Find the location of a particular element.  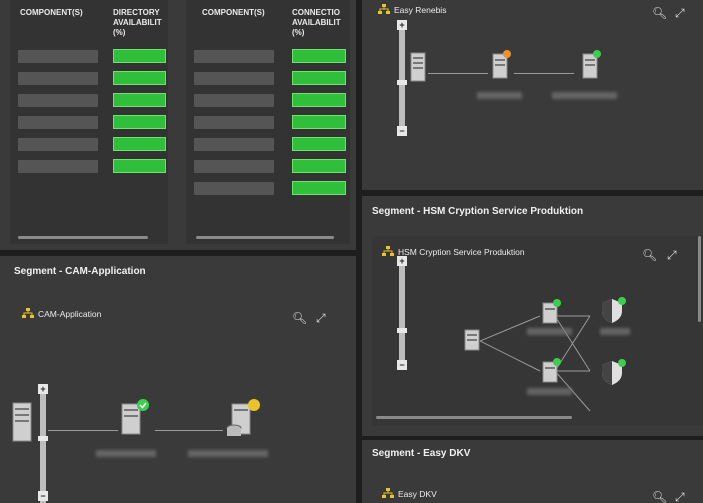

connection-table: COMPONENT(S) CONNECTIO AVAILABILIT (%) is located at coordinates (268, 122).